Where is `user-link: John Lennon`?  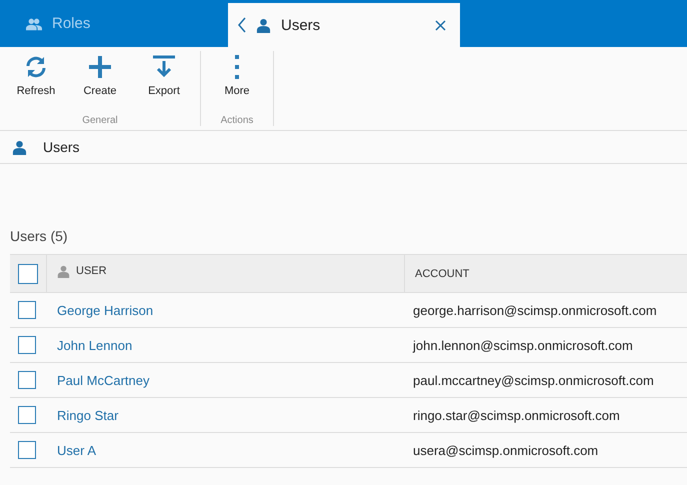
user-link: John Lennon is located at coordinates (89, 345).